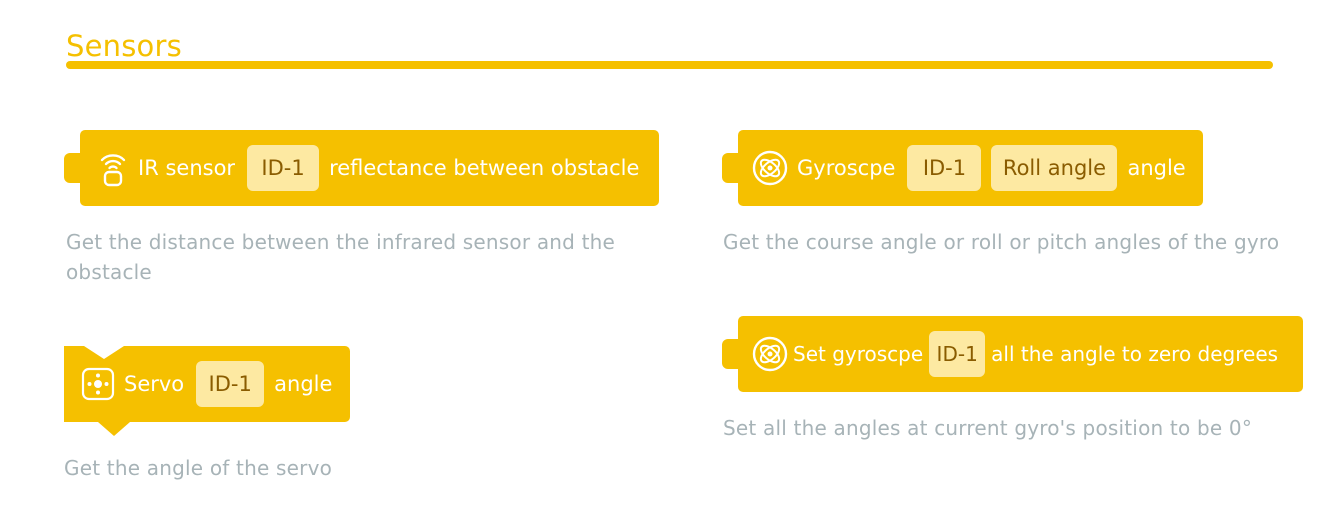  Describe the element at coordinates (104, 352) in the screenshot. I see `block-top-notch` at that location.